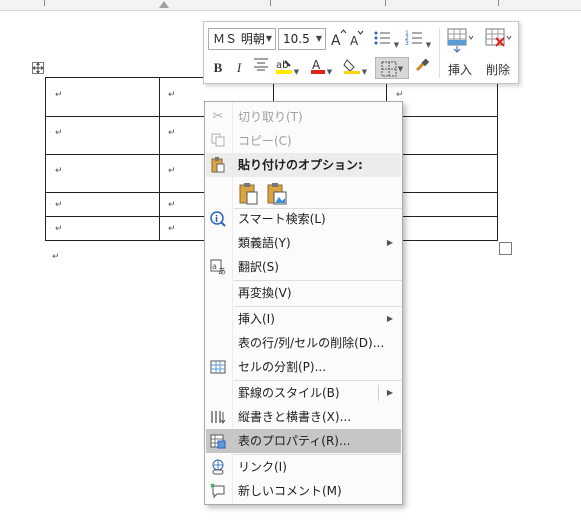  Describe the element at coordinates (505, 248) in the screenshot. I see `table-resize-handle` at that location.